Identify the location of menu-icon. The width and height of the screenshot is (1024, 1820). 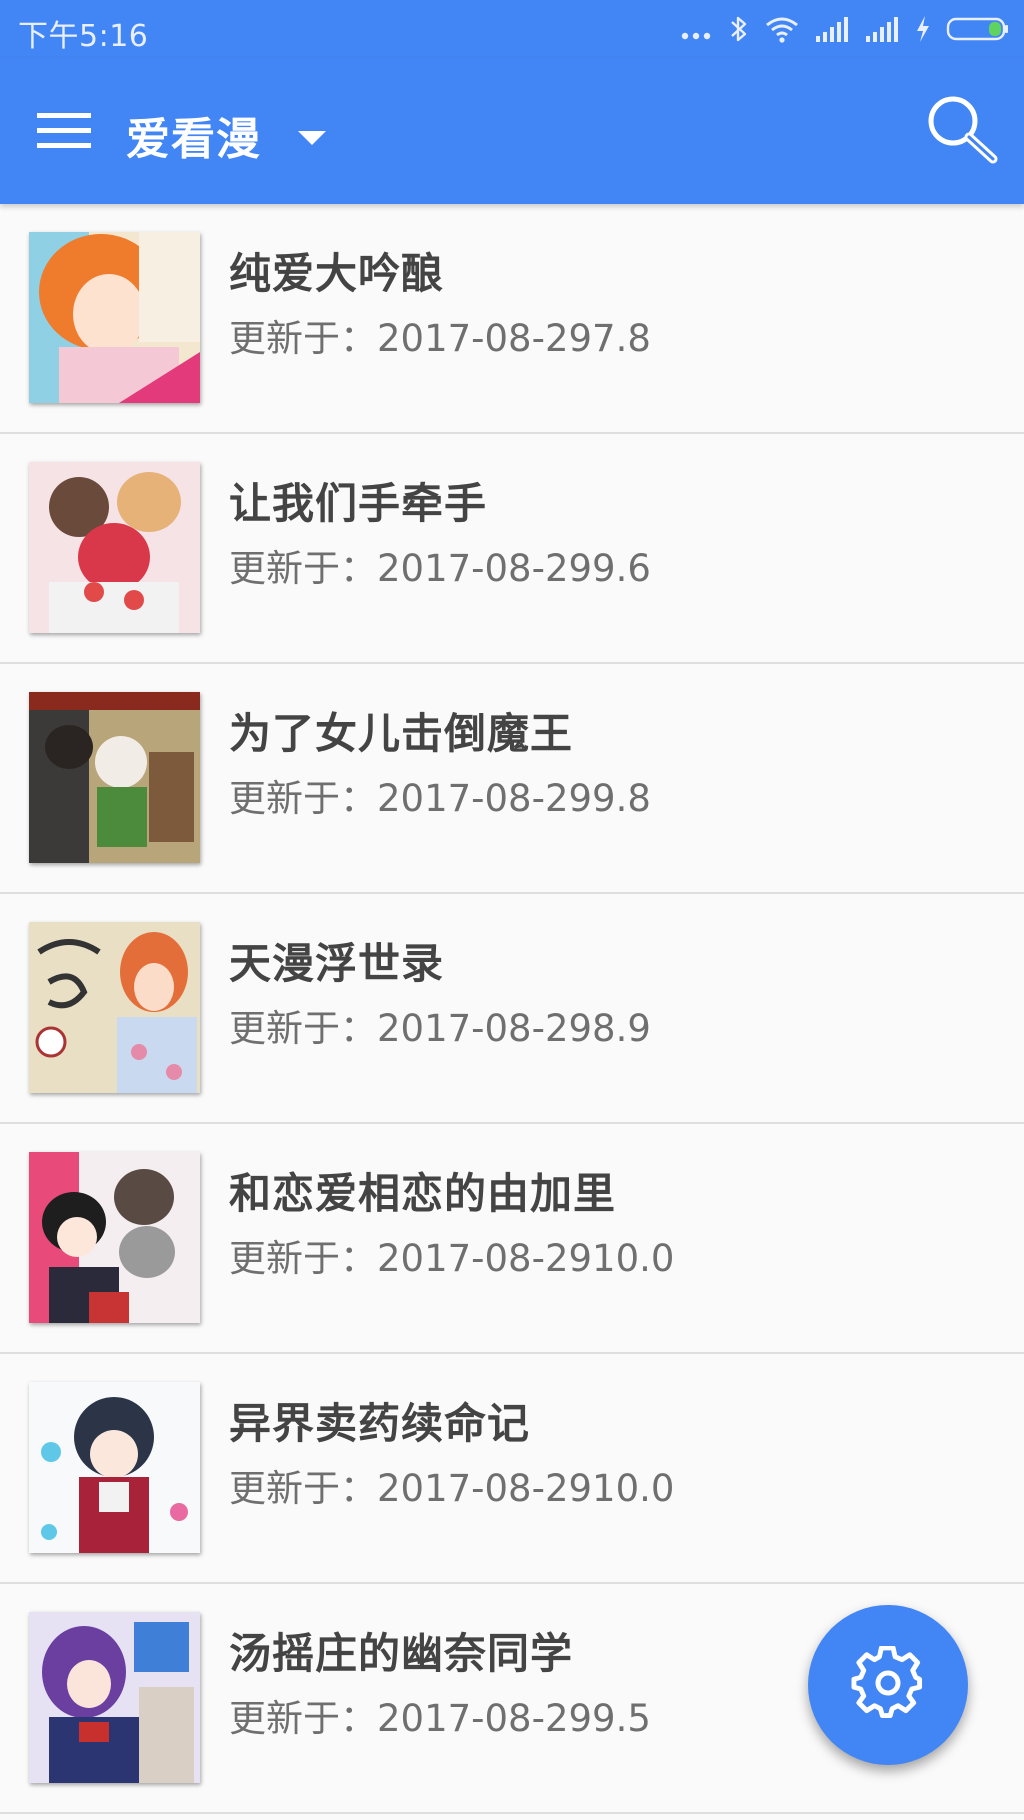
(64, 133).